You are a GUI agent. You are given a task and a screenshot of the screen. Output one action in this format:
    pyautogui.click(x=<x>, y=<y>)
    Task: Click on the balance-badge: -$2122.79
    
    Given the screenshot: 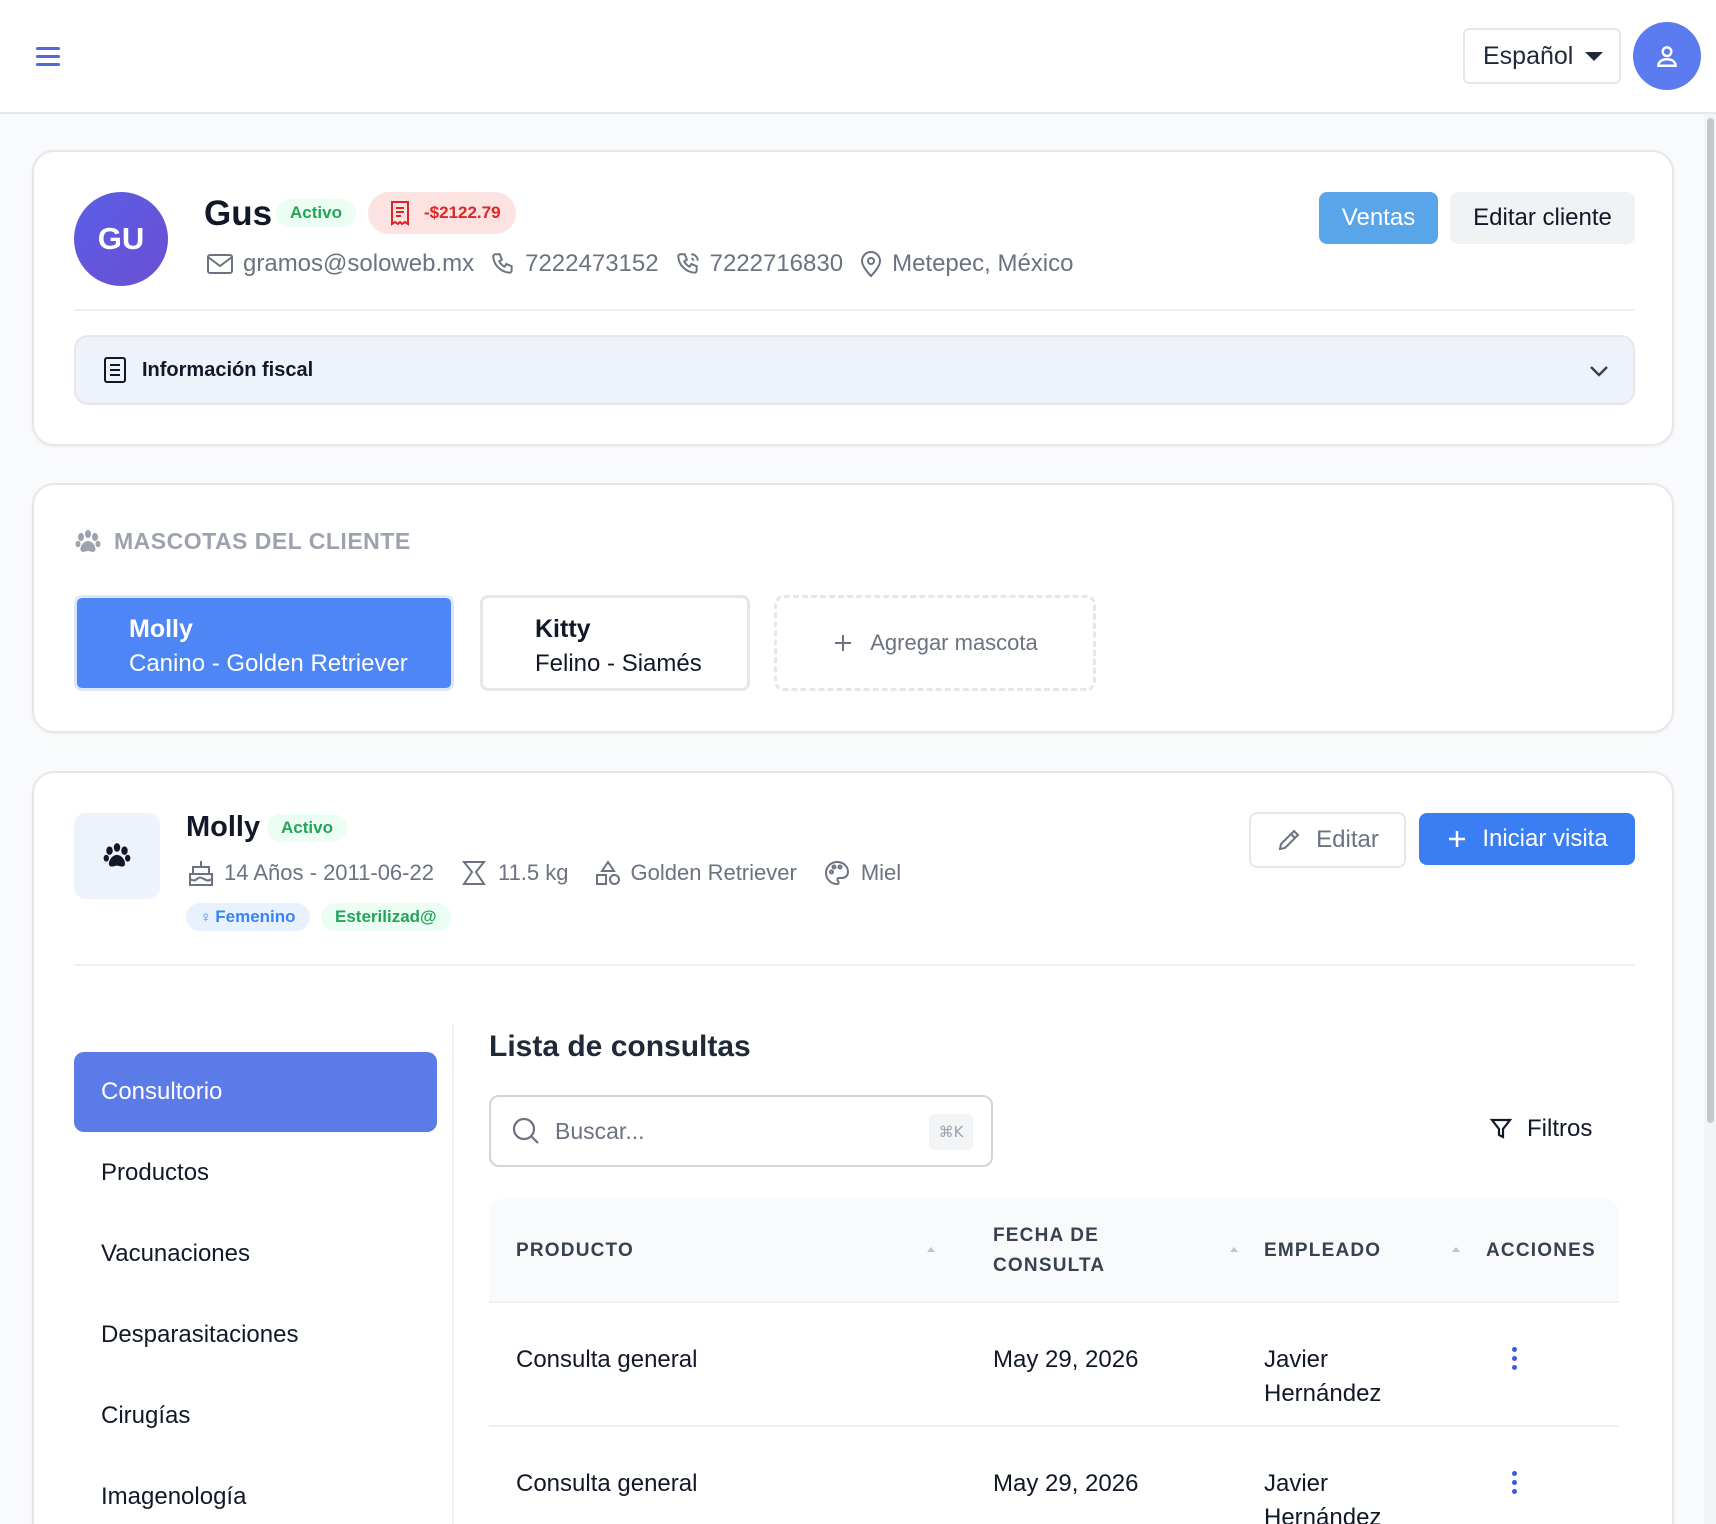 What is the action you would take?
    pyautogui.click(x=442, y=213)
    